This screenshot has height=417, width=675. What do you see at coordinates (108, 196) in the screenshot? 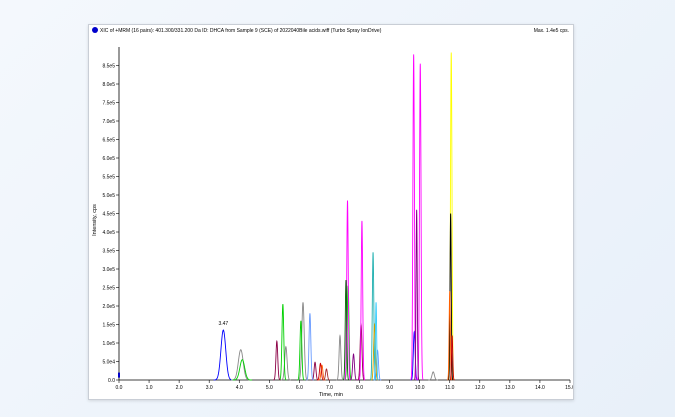
I see `y-tick-label: 5.0e5` at bounding box center [108, 196].